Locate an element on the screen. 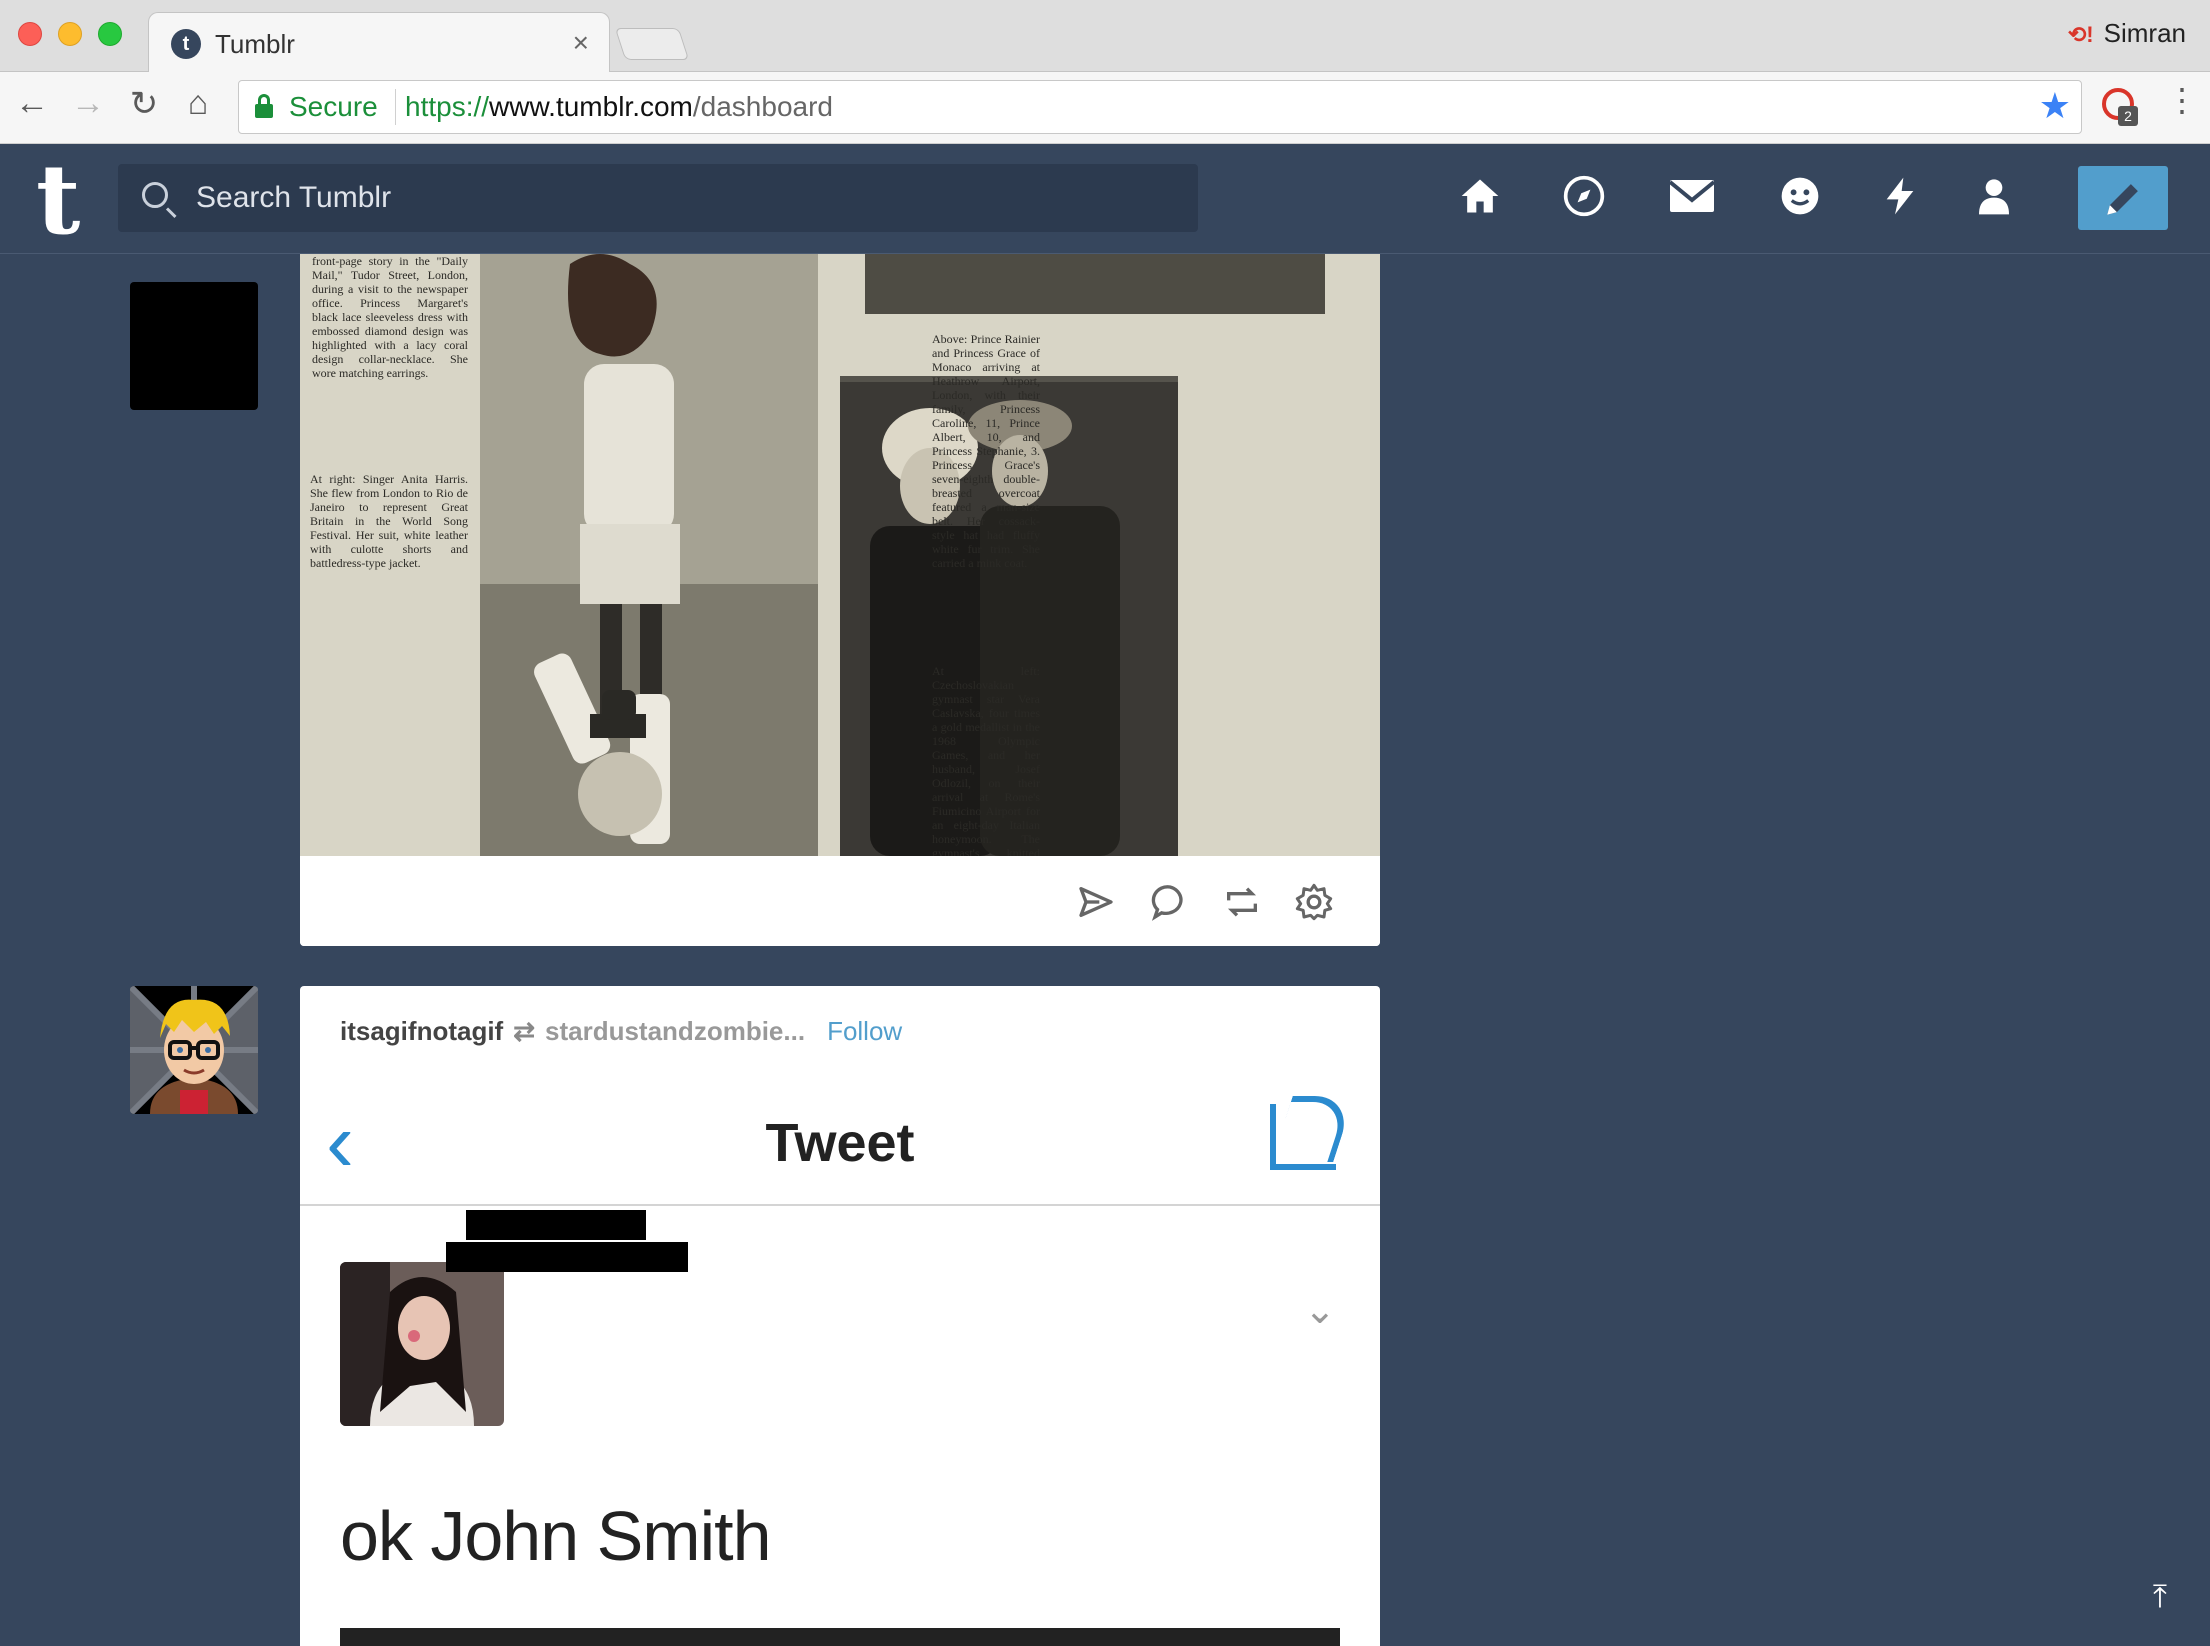 This screenshot has width=2210, height=1646. redacted-username is located at coordinates (556, 1225).